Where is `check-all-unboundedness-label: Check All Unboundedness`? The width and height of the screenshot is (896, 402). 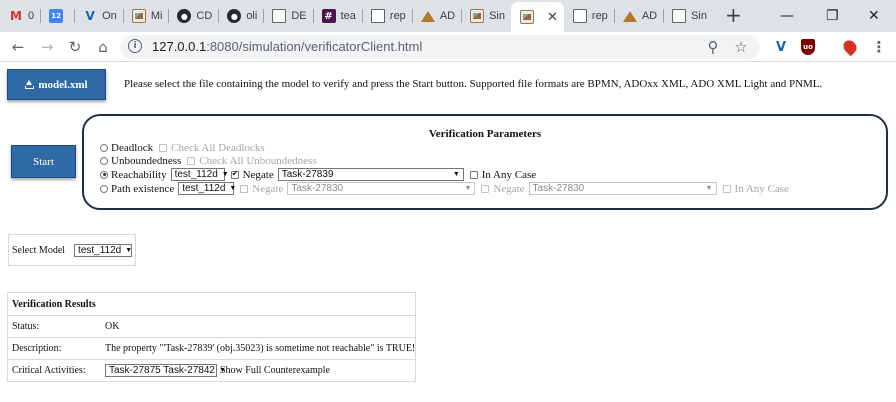
check-all-unboundedness-label: Check All Unboundedness is located at coordinates (258, 160).